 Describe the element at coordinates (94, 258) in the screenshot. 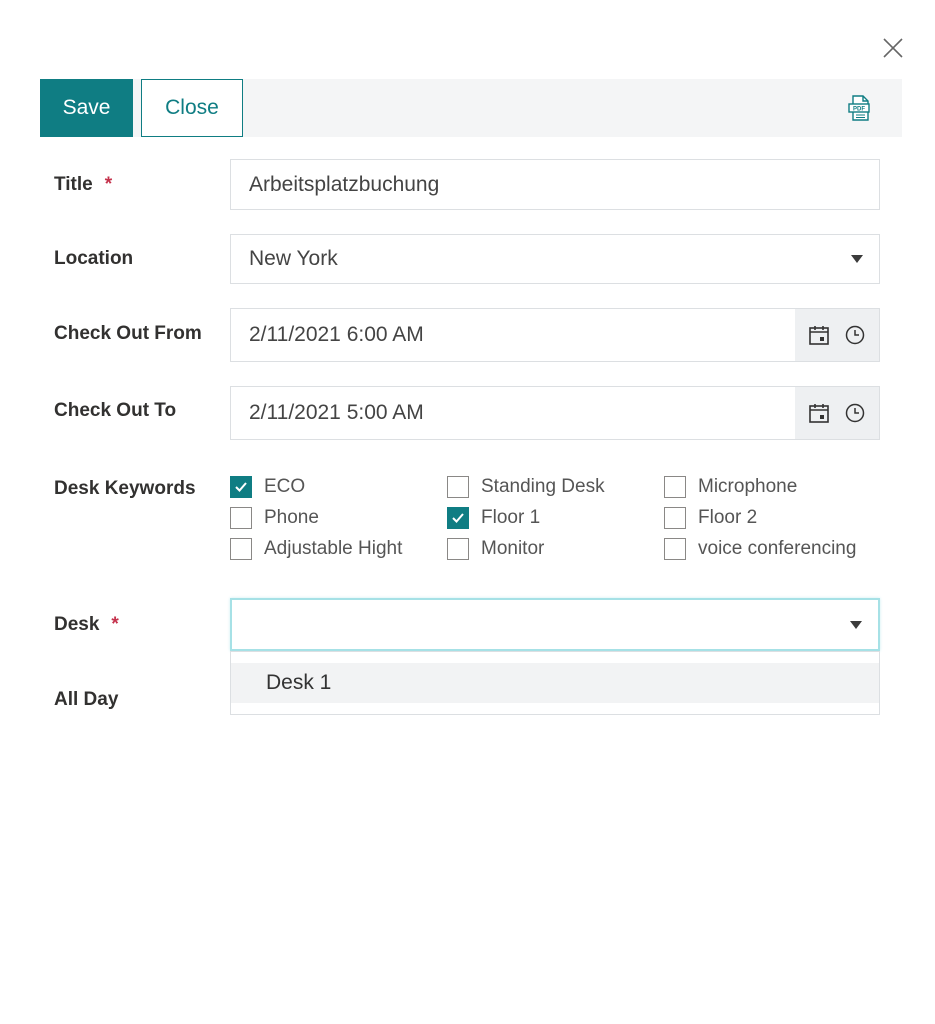

I see `location-label: Location` at that location.